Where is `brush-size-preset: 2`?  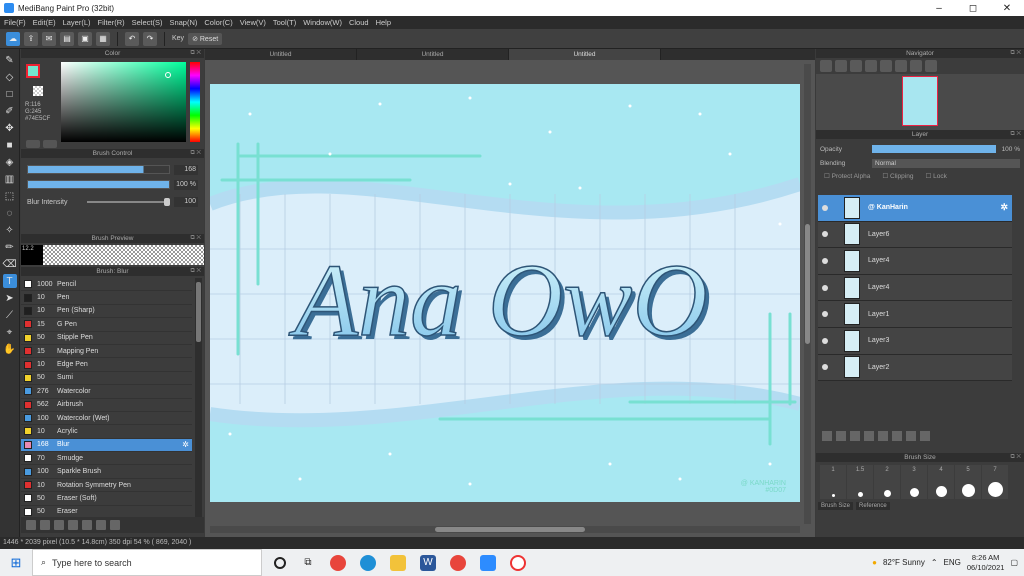 brush-size-preset: 2 is located at coordinates (887, 482).